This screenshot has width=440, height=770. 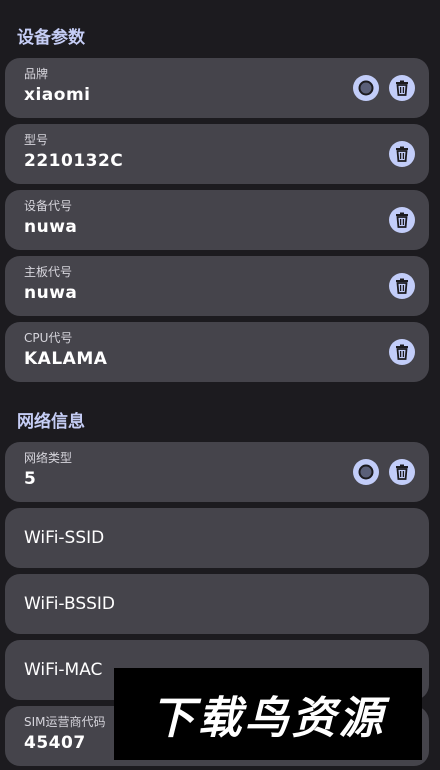 I want to click on model-delete-button, so click(x=402, y=154).